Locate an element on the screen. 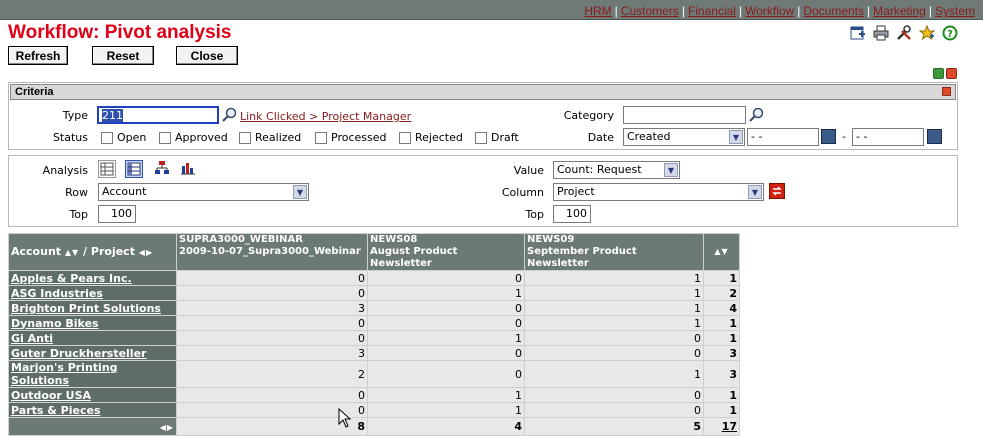 This screenshot has width=983, height=436. column-header: NEWS09 September Product Newsletter is located at coordinates (614, 252).